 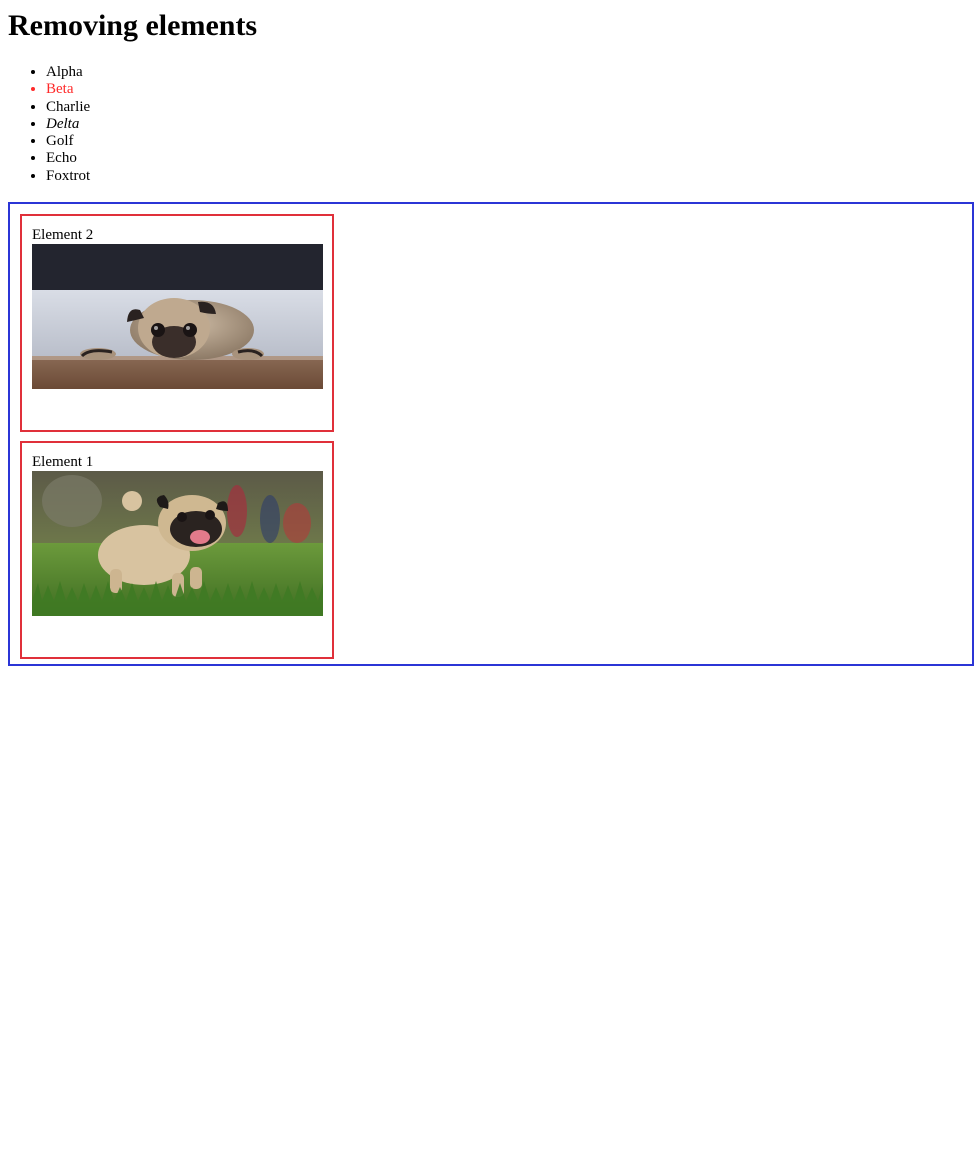 I want to click on list-item: Beta, so click(x=196, y=89).